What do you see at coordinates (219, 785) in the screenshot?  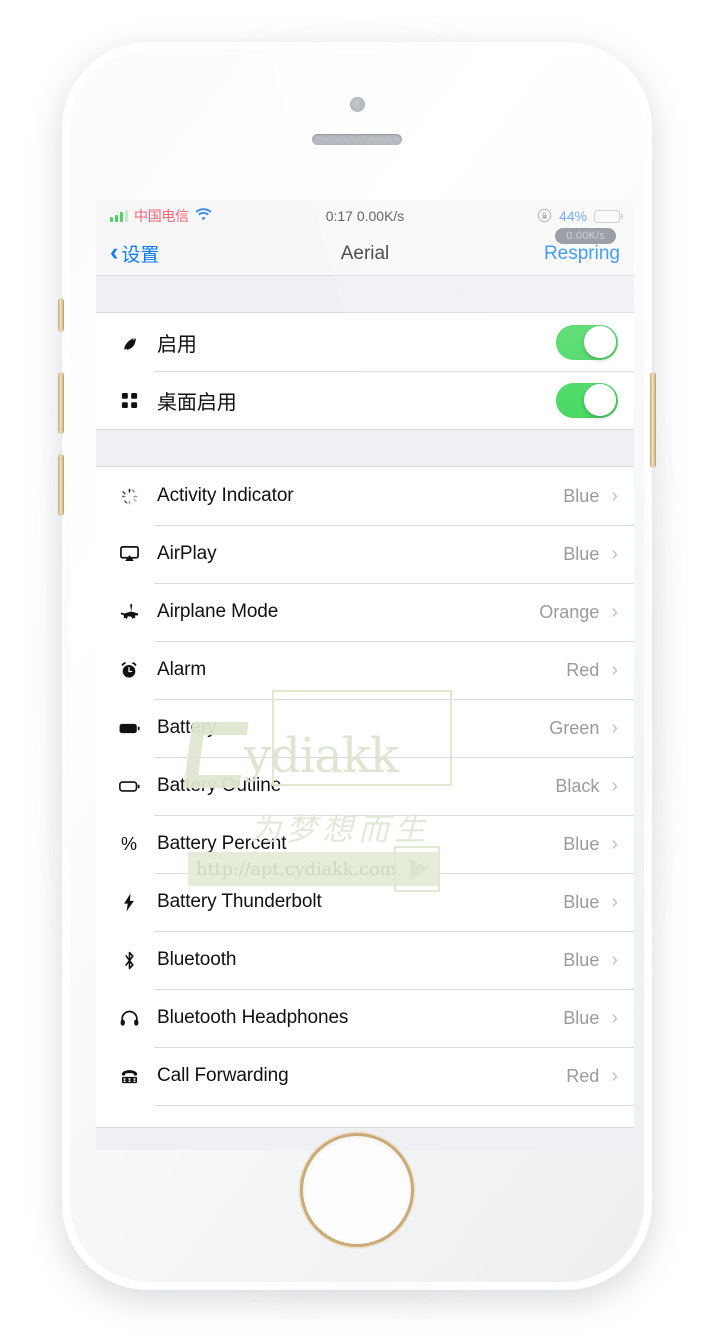 I see `row-label: Battery Outline` at bounding box center [219, 785].